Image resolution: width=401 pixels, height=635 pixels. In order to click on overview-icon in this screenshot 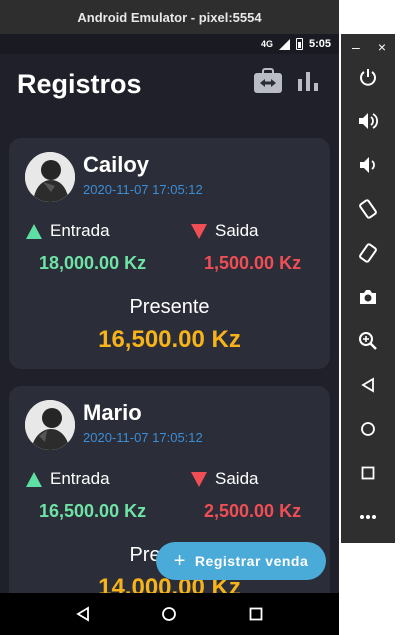, I will do `click(368, 473)`.